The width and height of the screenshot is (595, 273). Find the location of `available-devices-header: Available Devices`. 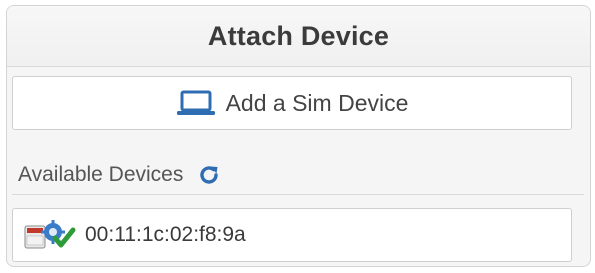

available-devices-header: Available Devices is located at coordinates (119, 175).